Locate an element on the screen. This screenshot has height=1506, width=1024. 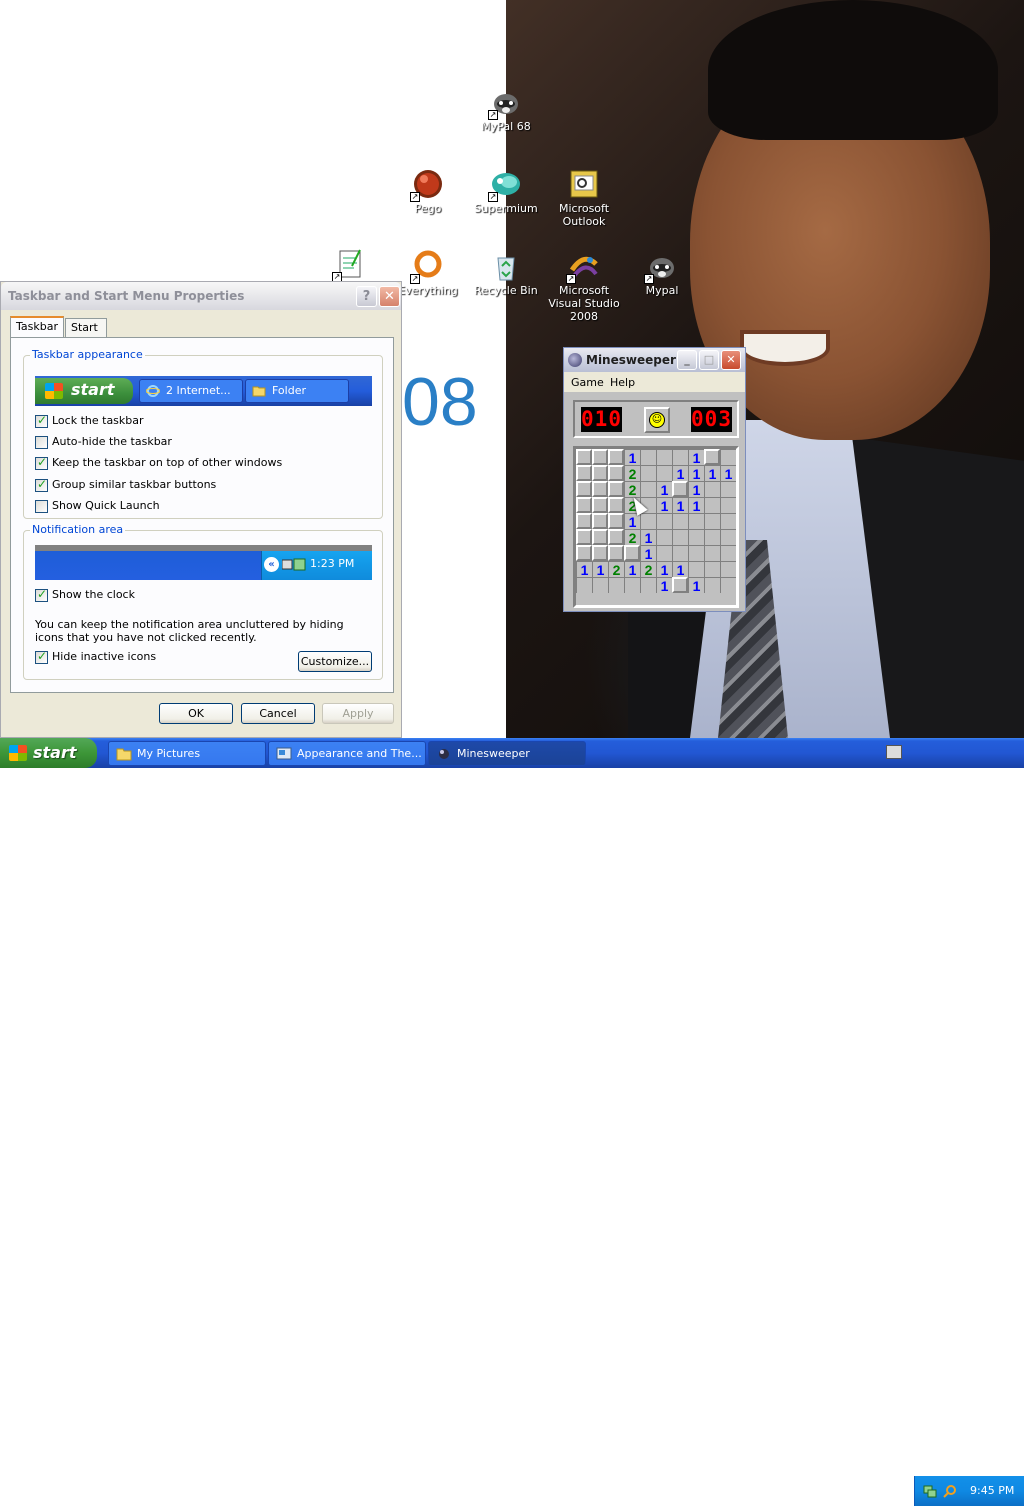
desktop-icon-pego: ↗ Pego is located at coordinates (428, 191).